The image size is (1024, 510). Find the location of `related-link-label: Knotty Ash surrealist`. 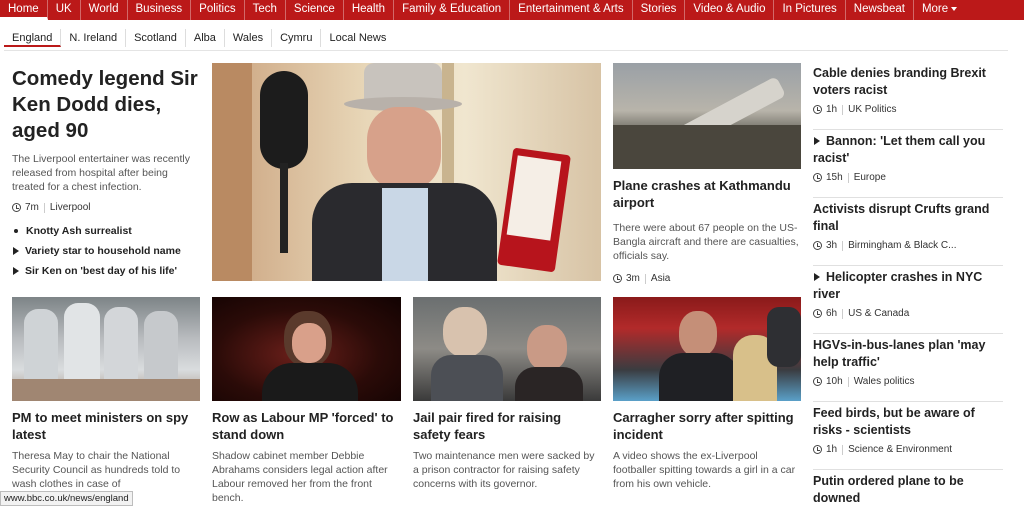

related-link-label: Knotty Ash surrealist is located at coordinates (79, 231).